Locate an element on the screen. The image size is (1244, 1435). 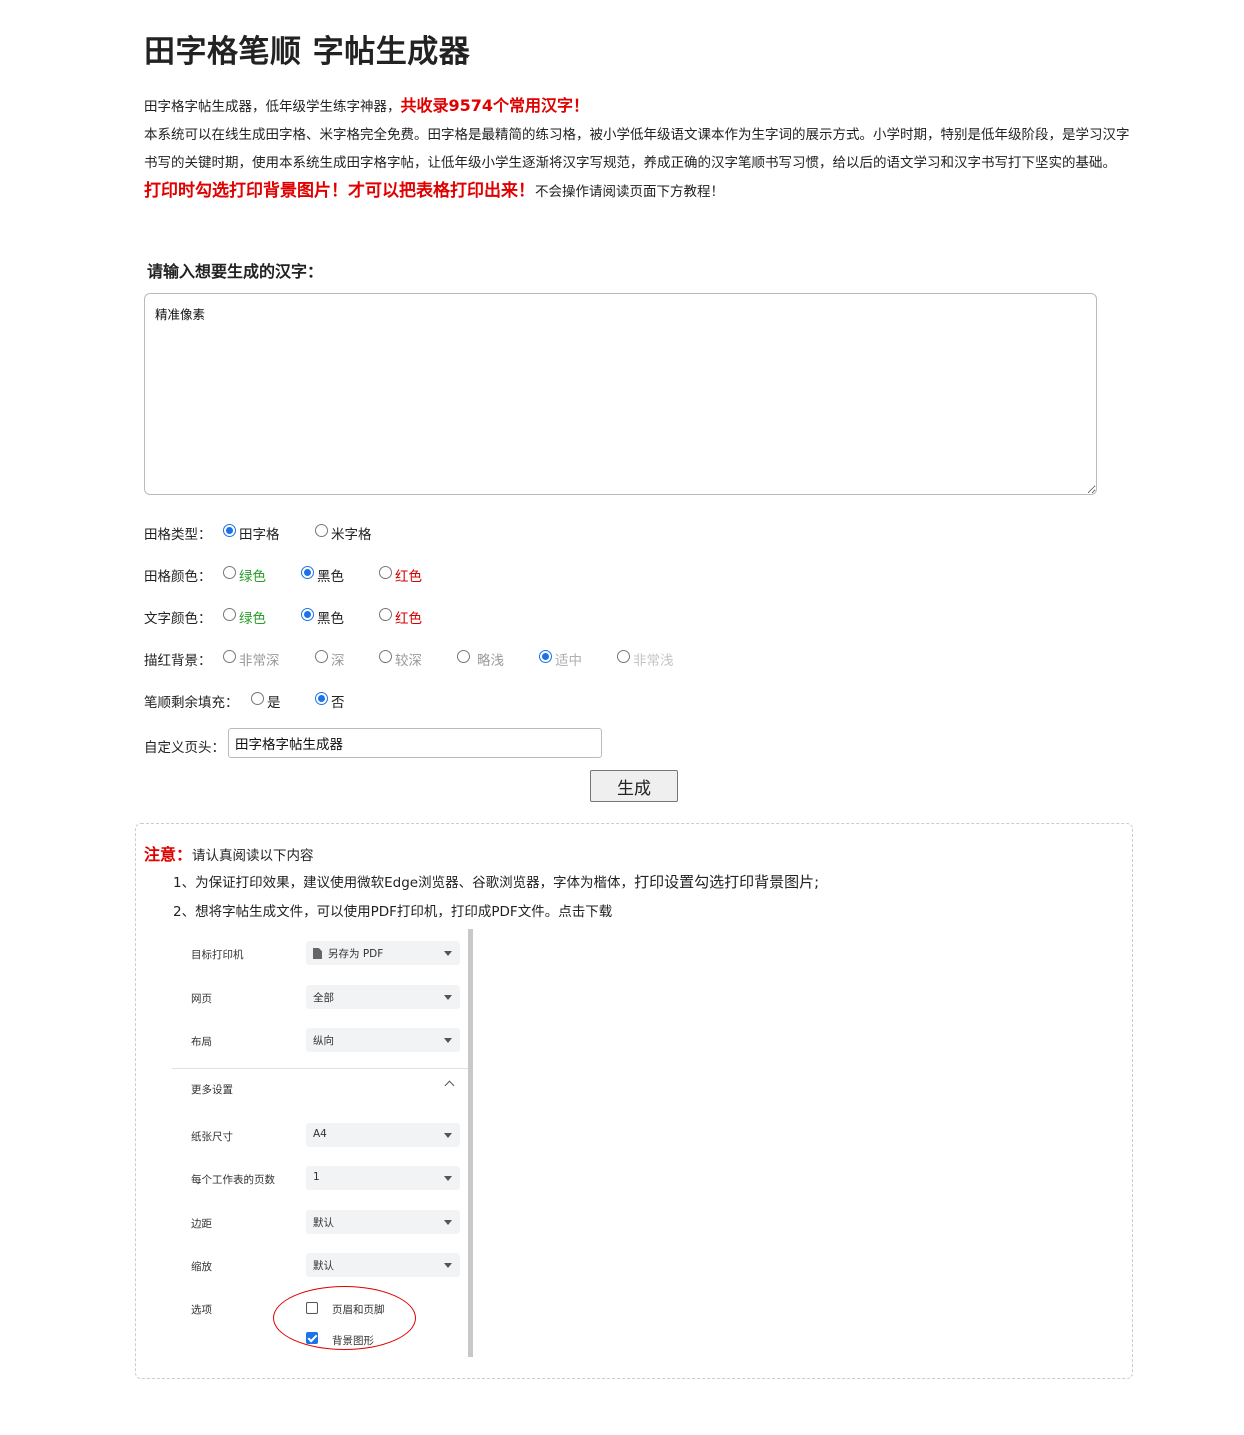
text-color-radio-green is located at coordinates (229, 614).